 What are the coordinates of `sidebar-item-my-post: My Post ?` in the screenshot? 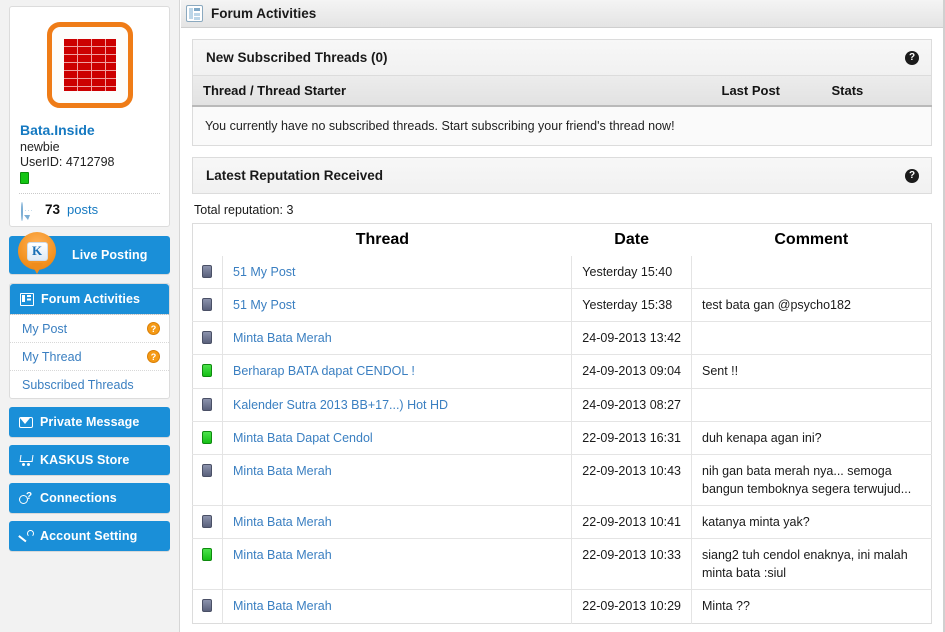 It's located at (89, 328).